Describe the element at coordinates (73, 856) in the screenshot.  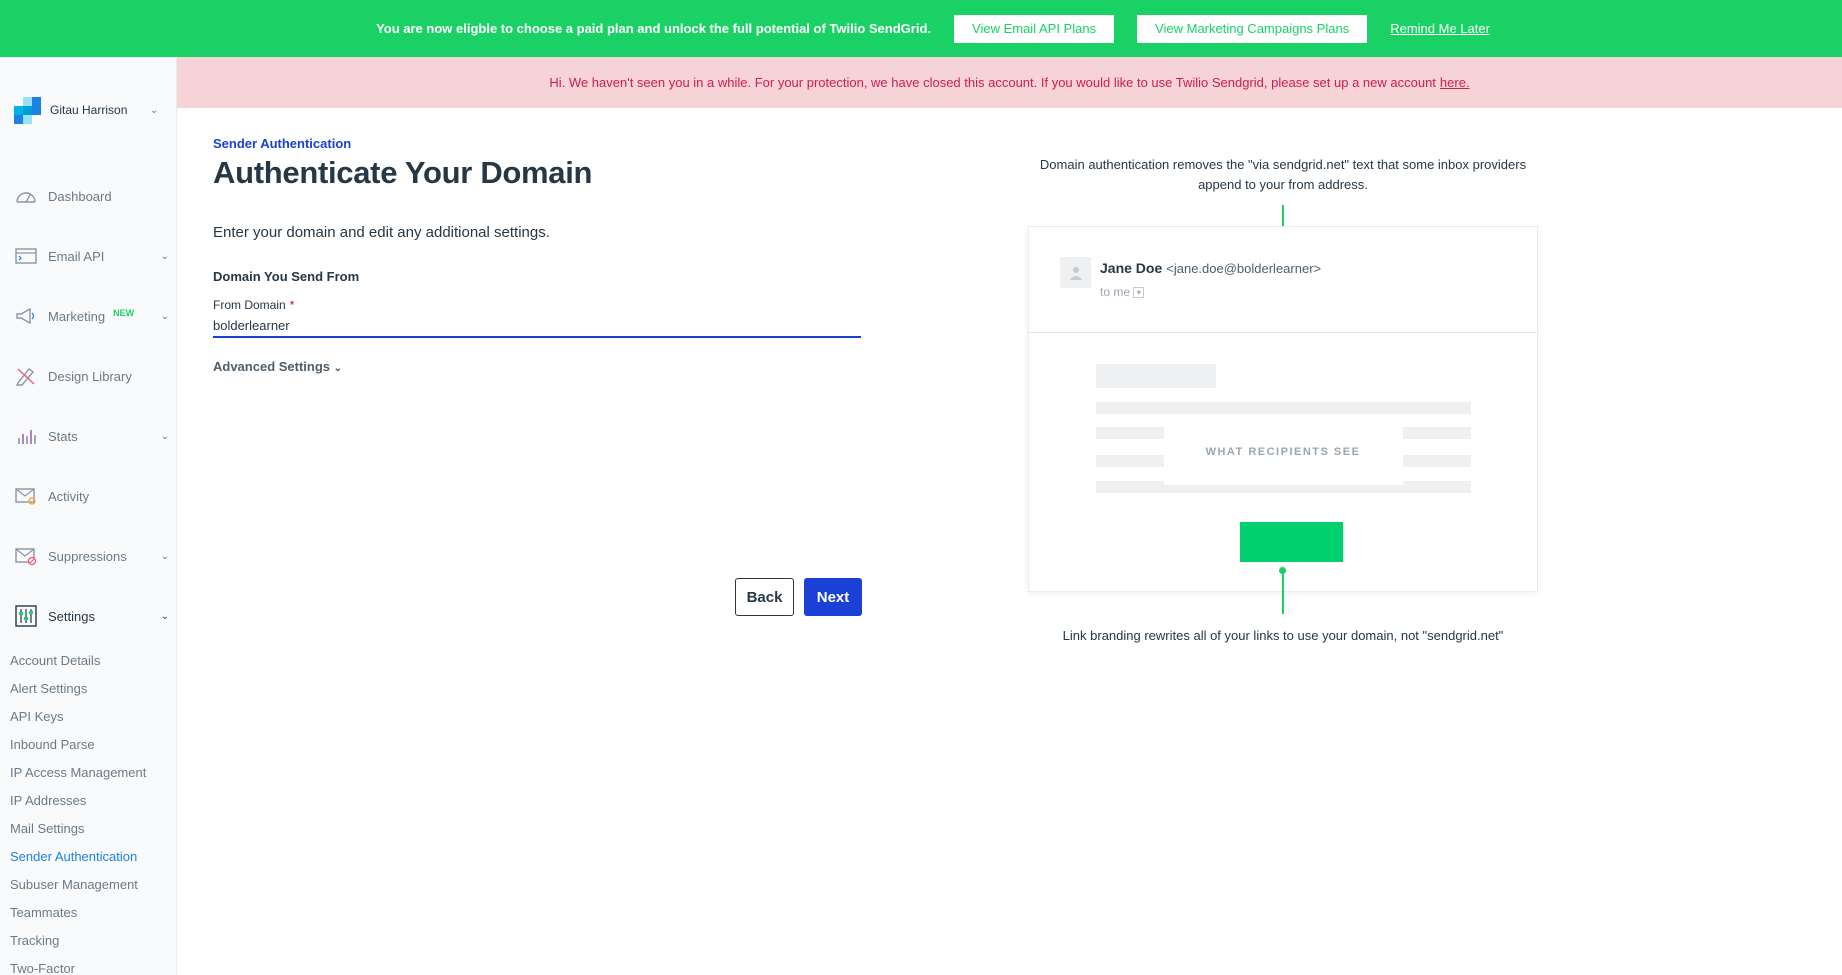
I see `settings-item-sender-authentication: Sender Authentication` at that location.